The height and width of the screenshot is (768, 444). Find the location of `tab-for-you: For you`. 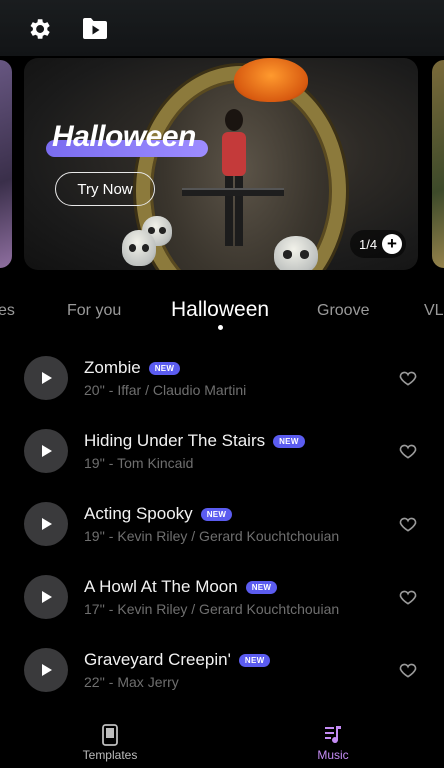

tab-for-you: For you is located at coordinates (94, 311).